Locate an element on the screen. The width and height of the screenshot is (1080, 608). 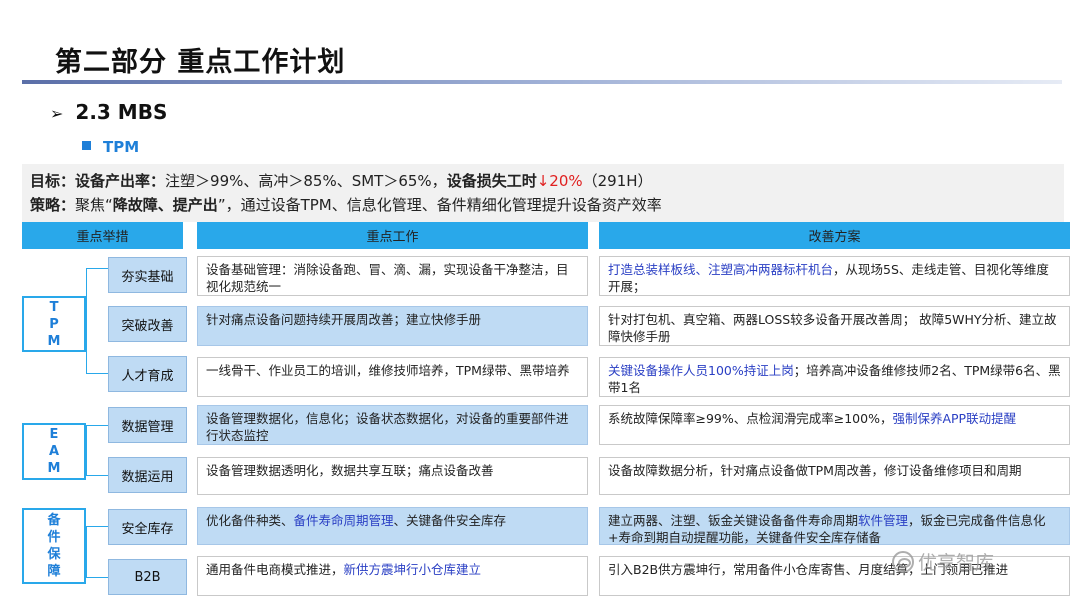
group-tpm-label: T P M is located at coordinates (54, 324).